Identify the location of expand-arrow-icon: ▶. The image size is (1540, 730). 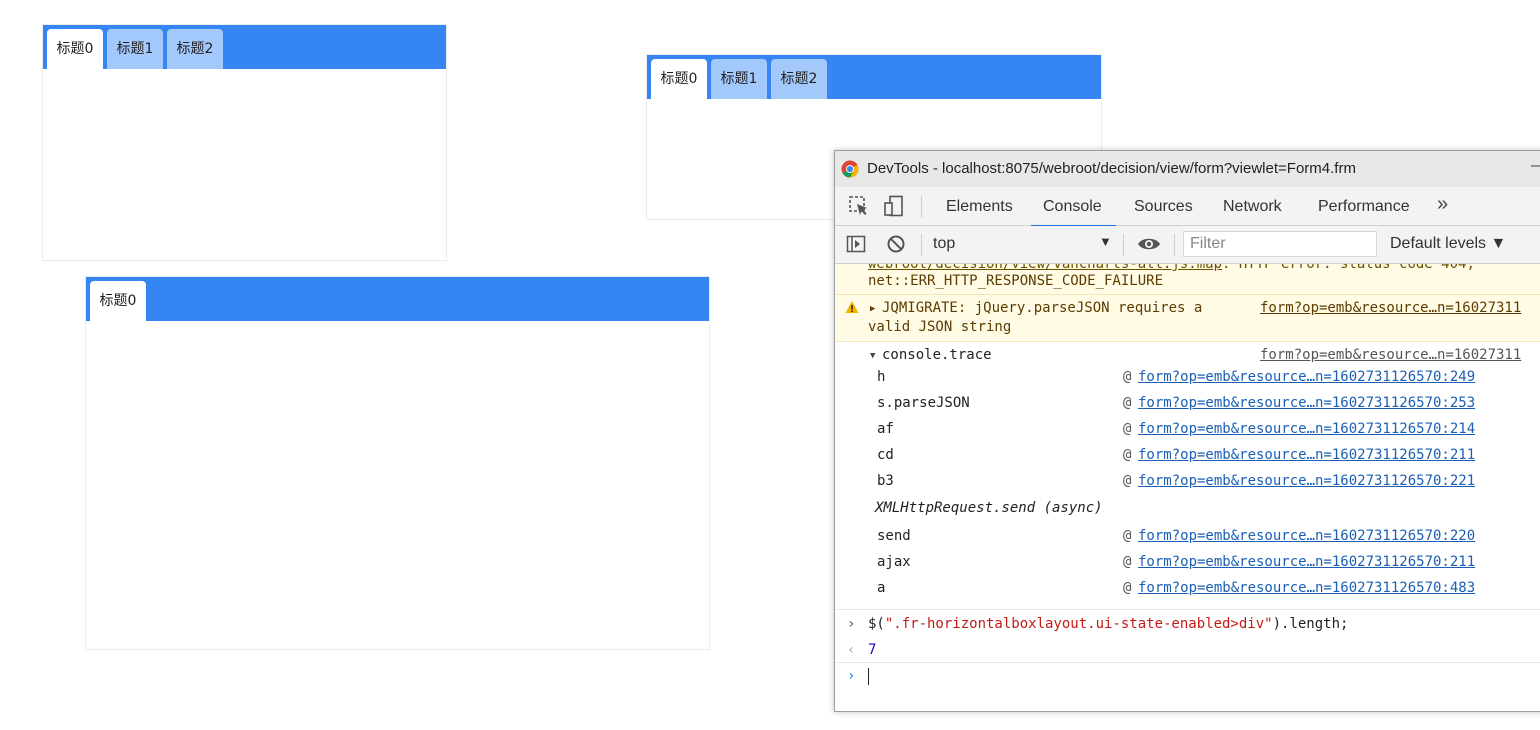
(872, 309).